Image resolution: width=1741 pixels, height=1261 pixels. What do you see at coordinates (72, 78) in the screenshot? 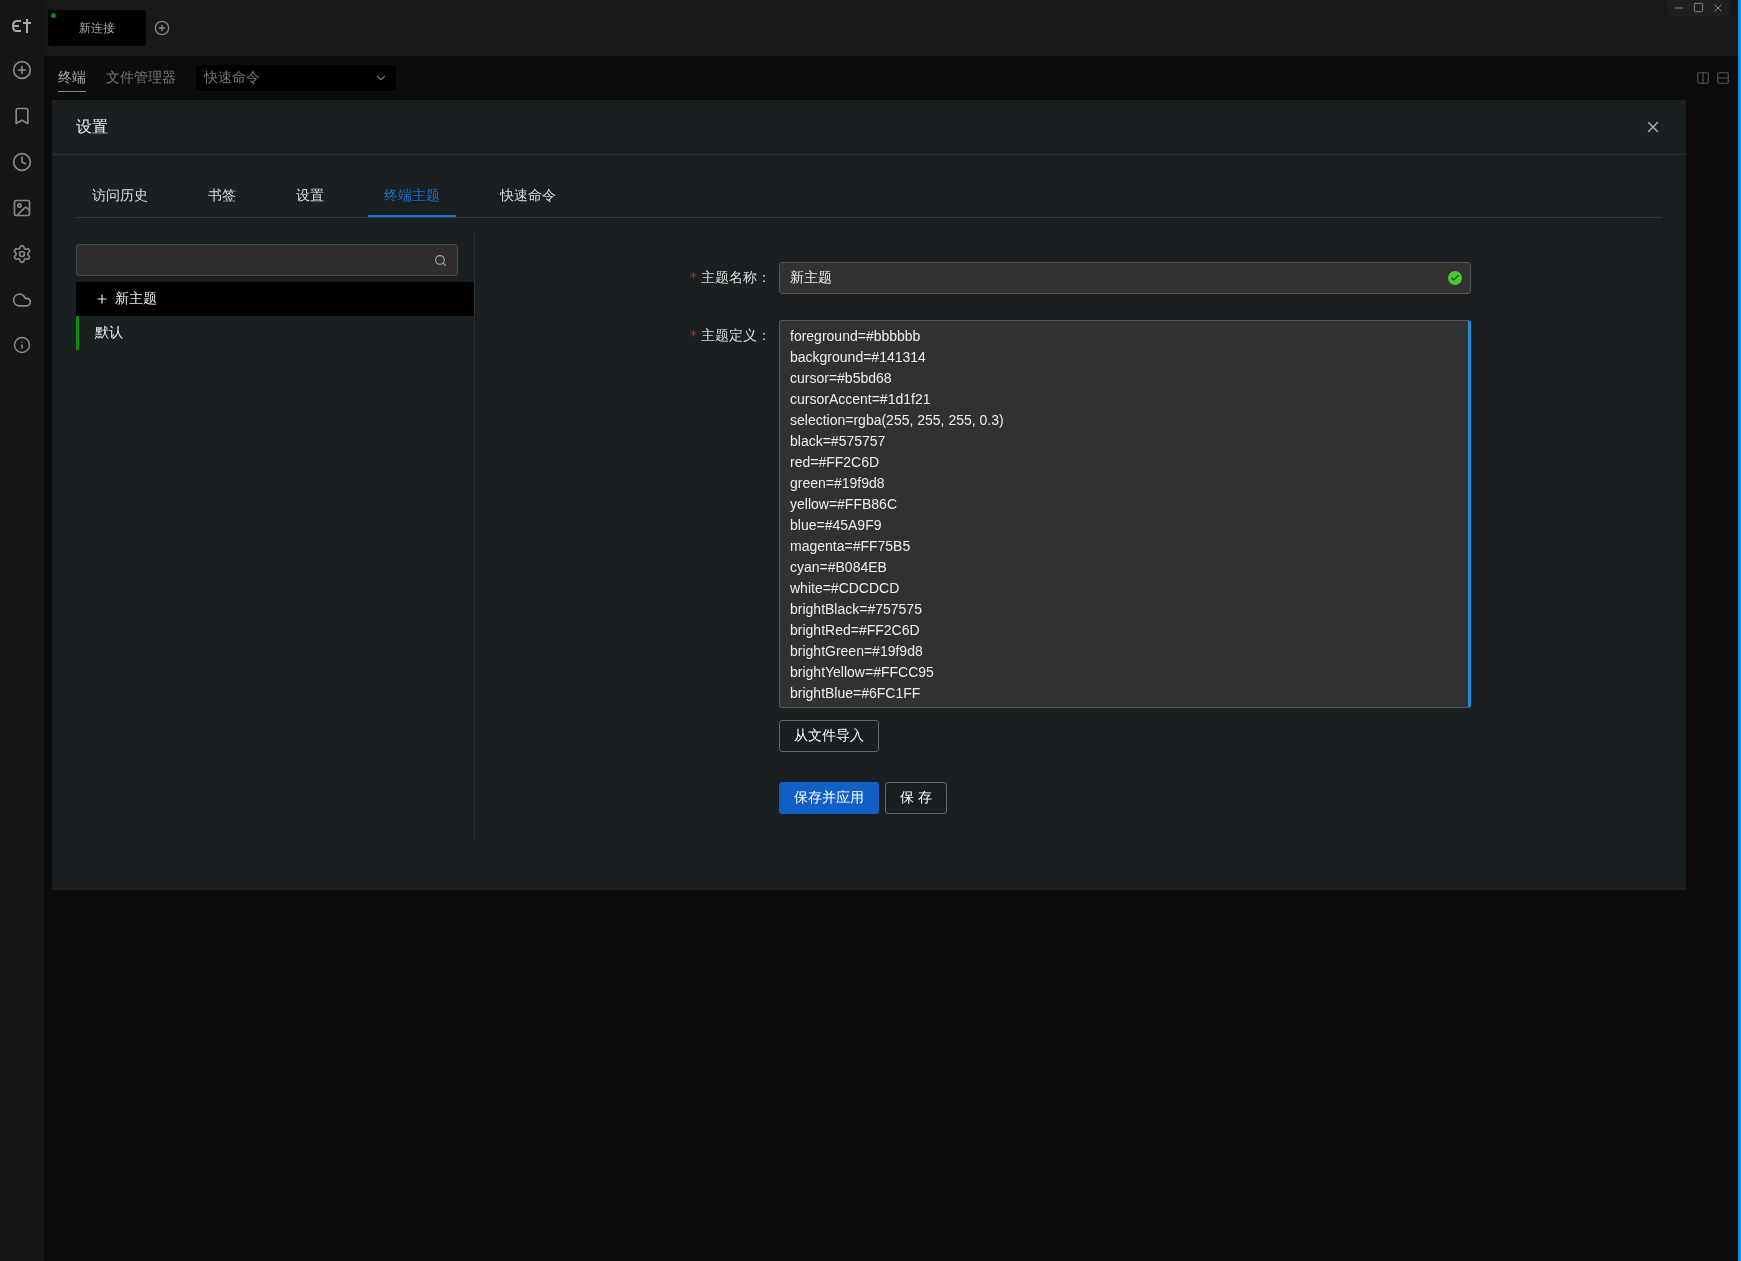
I see `view-tab: 终端` at bounding box center [72, 78].